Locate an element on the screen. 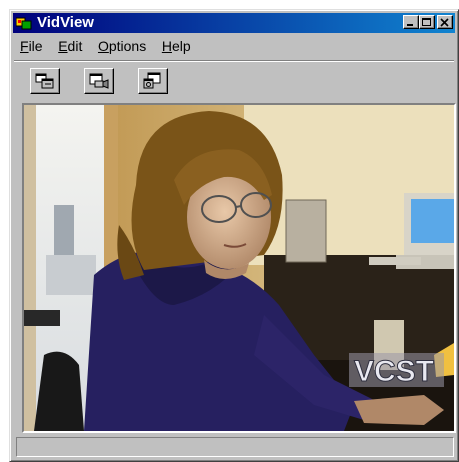 Image resolution: width=459 pixels, height=462 pixels. menu-bar: File Edit Options Help is located at coordinates (234, 46).